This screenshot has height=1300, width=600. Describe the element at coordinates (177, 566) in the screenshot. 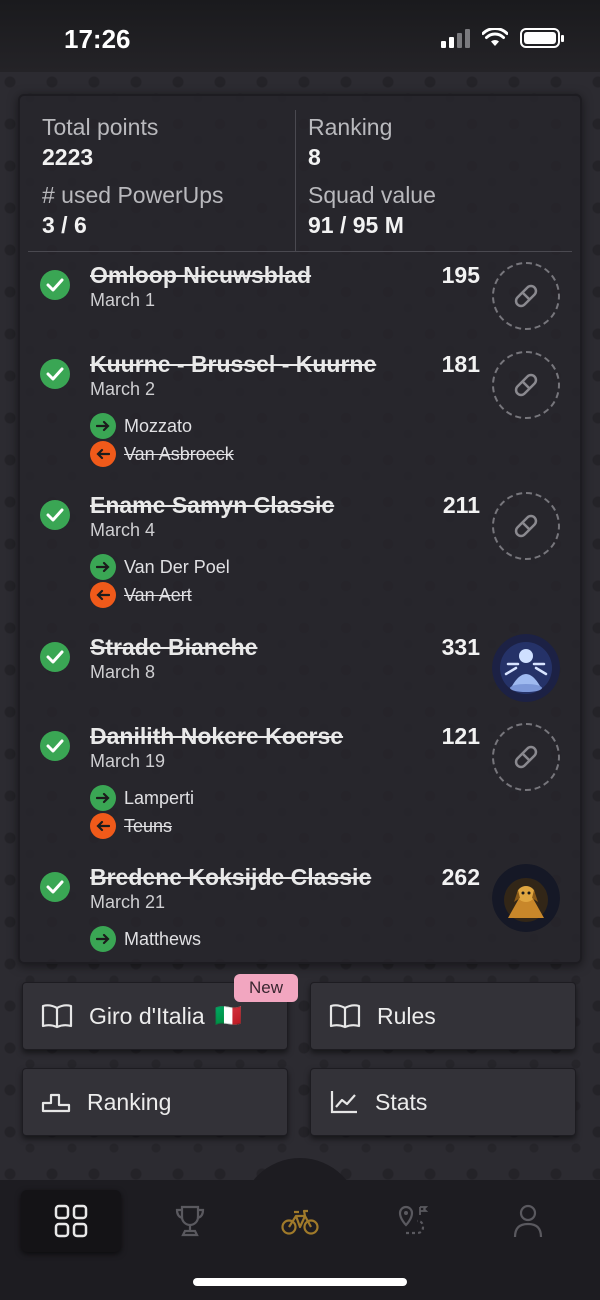

I see `rider-in-name: Van Der Poel` at that location.